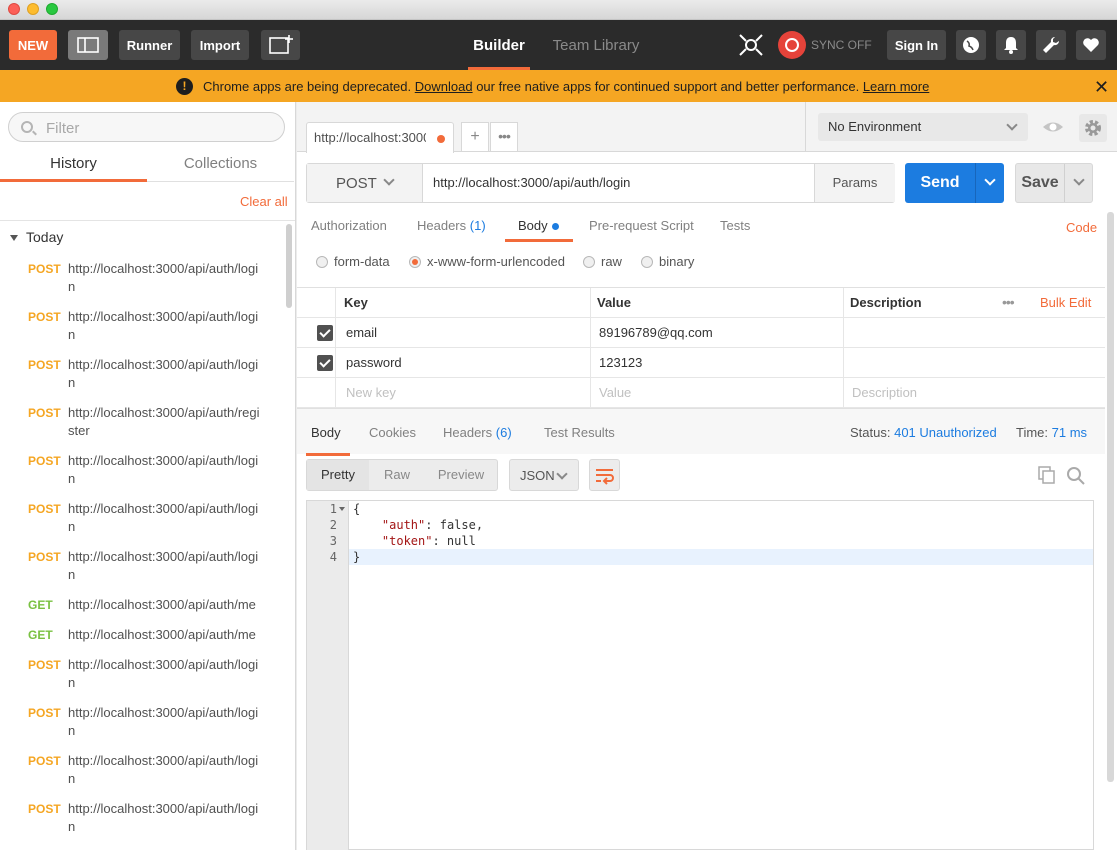  What do you see at coordinates (461, 475) in the screenshot?
I see `view-preview: Preview` at bounding box center [461, 475].